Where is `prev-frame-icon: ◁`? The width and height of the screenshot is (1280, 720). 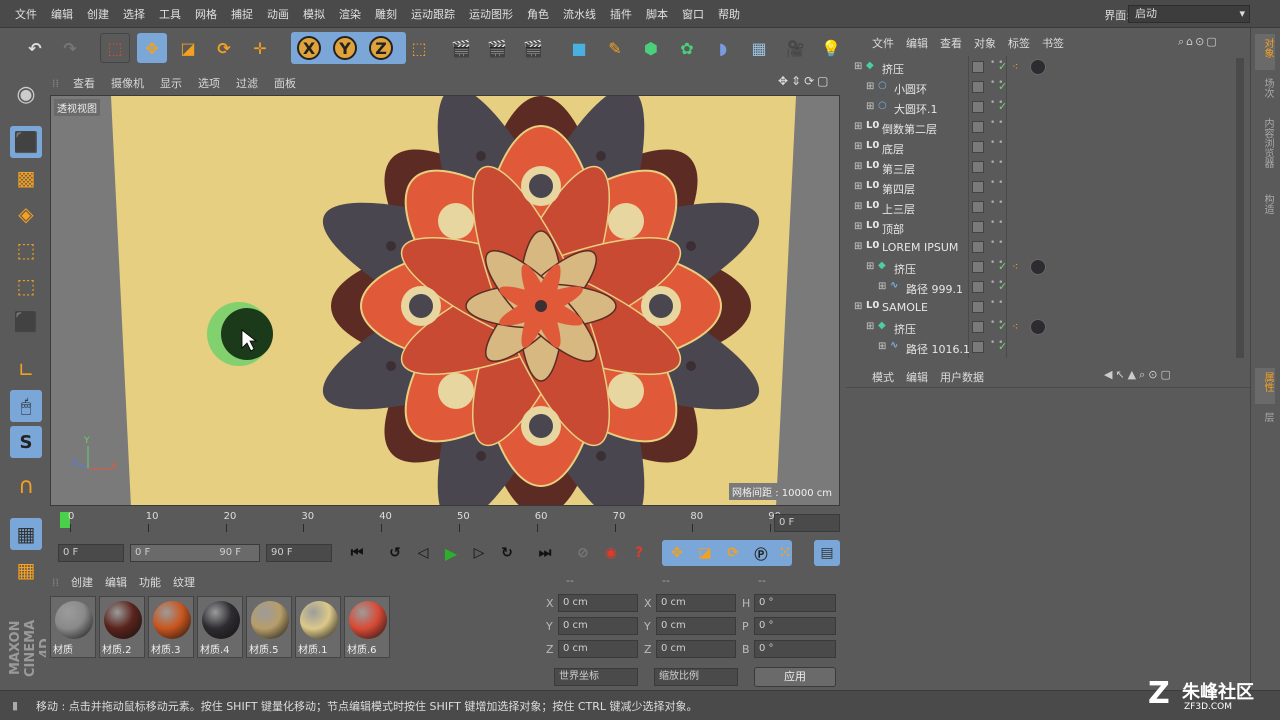 prev-frame-icon: ◁ is located at coordinates (423, 553).